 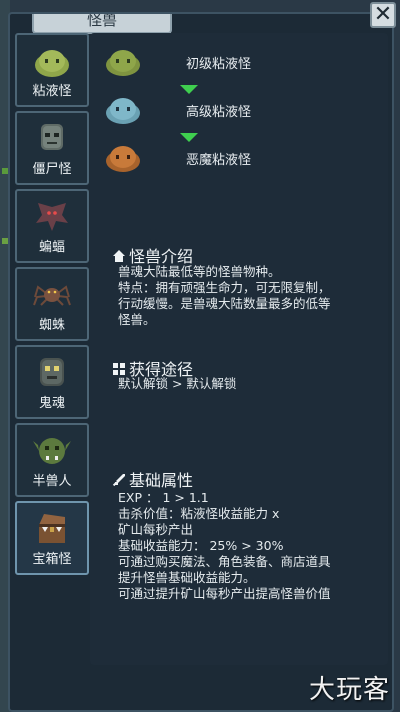 I want to click on close-button: ✕, so click(x=383, y=15).